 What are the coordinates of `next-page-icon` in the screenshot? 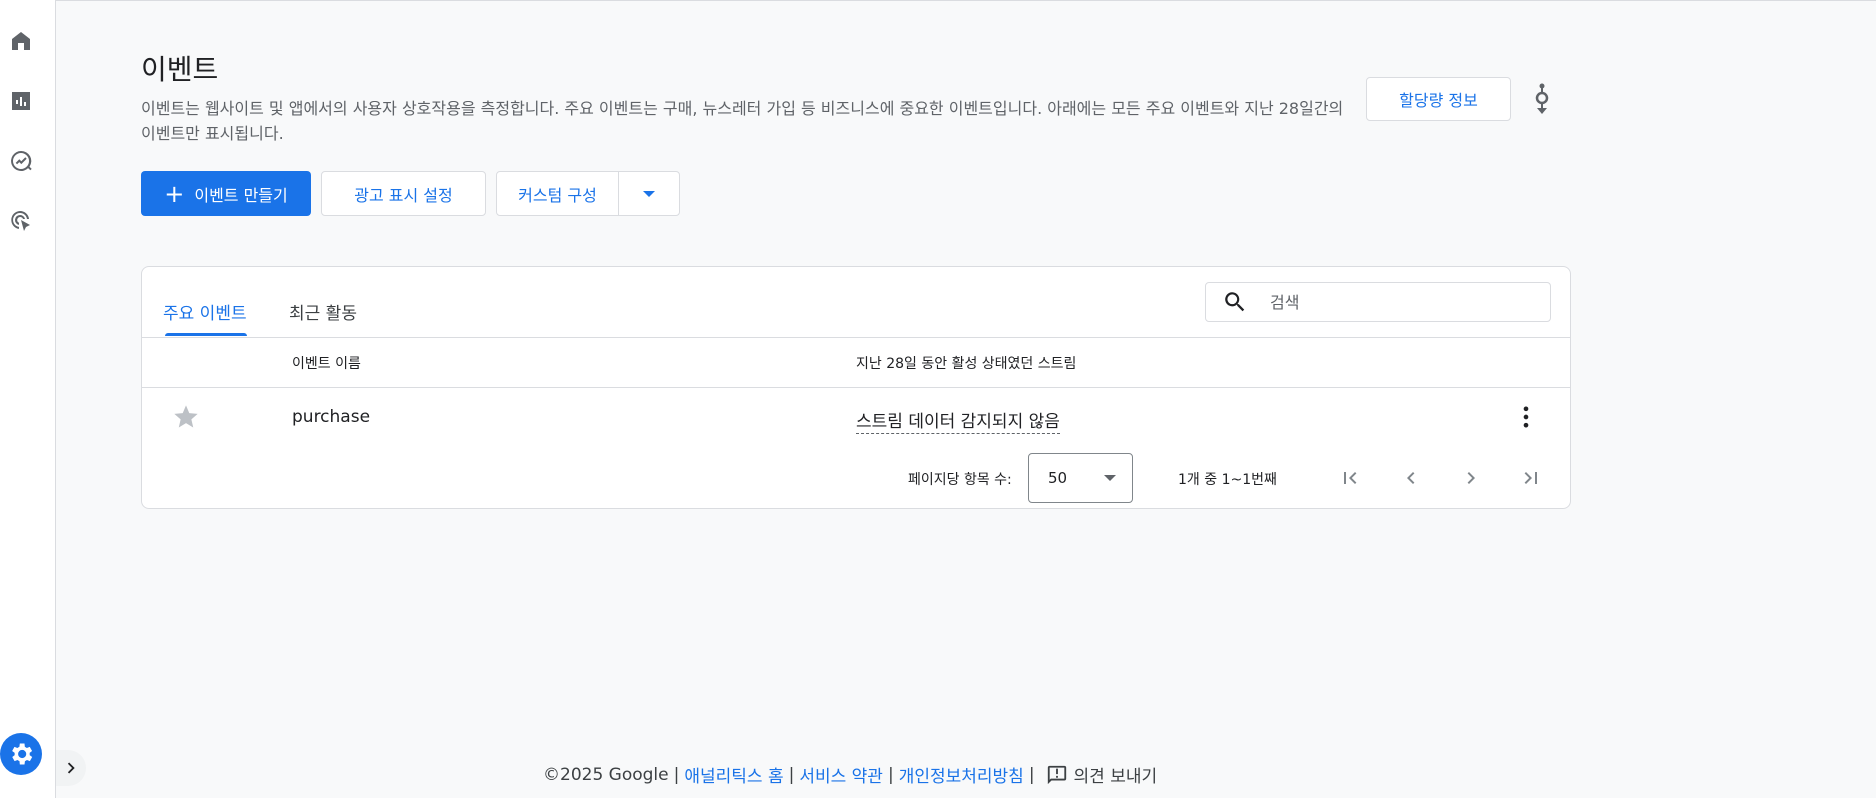 It's located at (1471, 478).